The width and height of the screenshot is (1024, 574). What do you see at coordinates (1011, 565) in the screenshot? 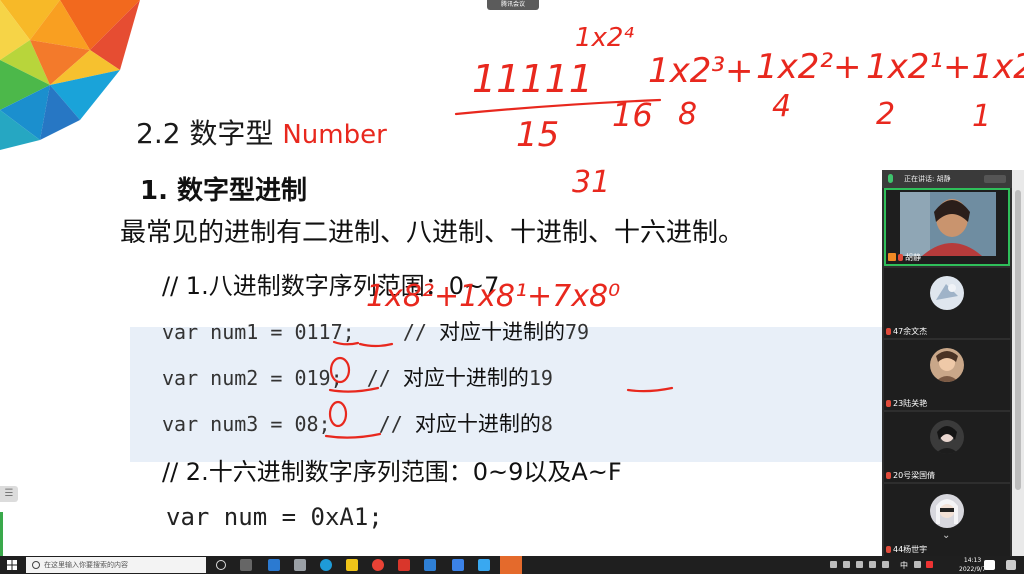
I see `show-desktop-icon` at bounding box center [1011, 565].